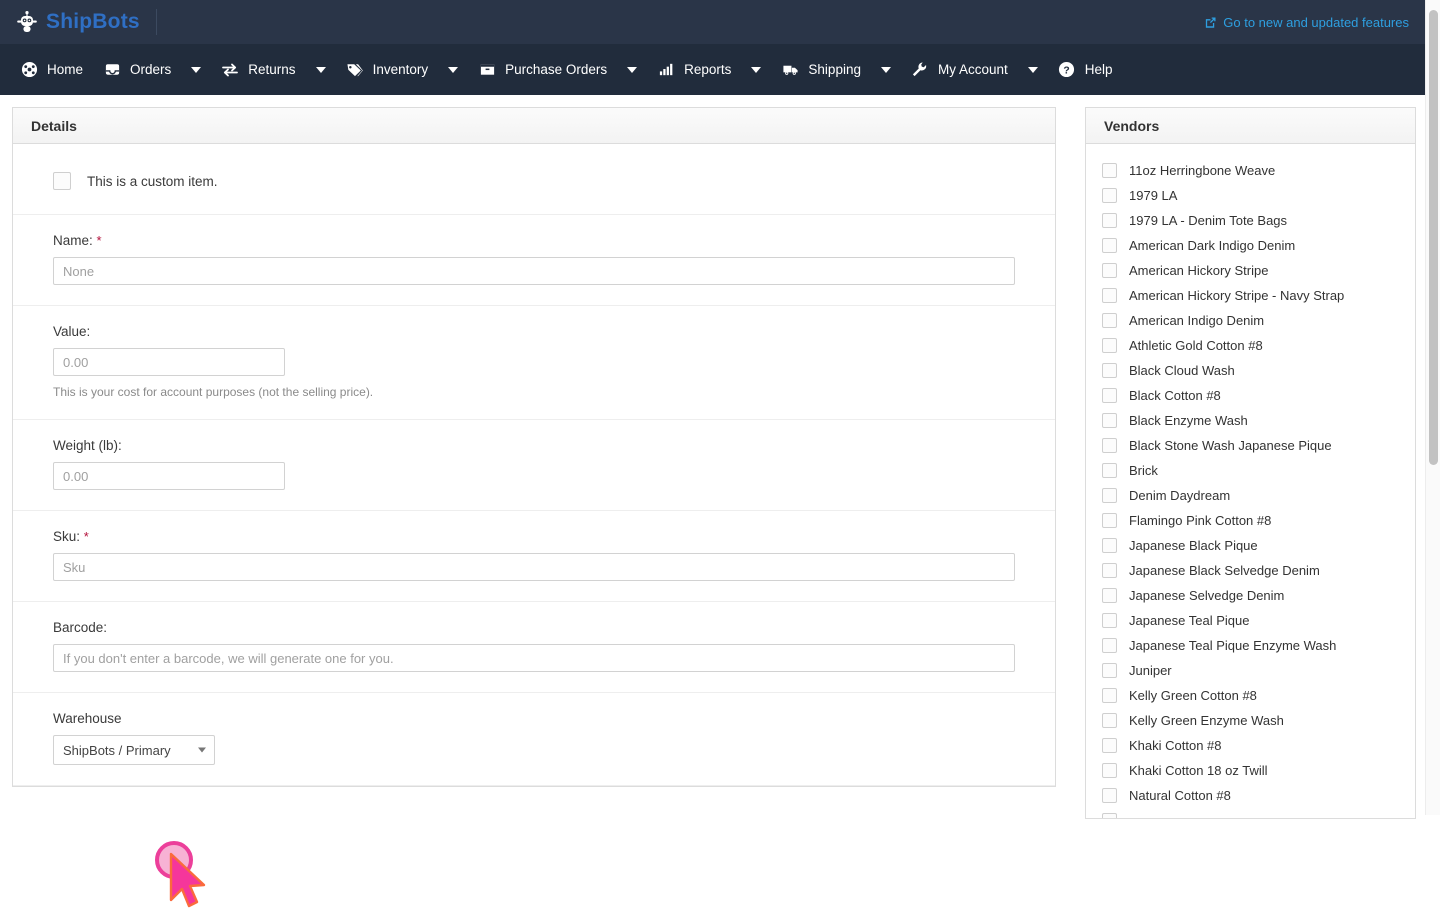 This screenshot has height=915, width=1440. I want to click on vendor-row: Flamingo Pink Cotton #8, so click(1250, 520).